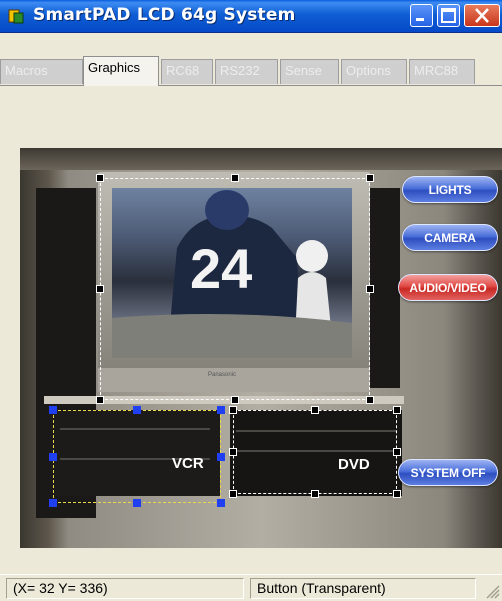 The height and width of the screenshot is (601, 502). I want to click on window-title: SmartPAD LCD 64g System, so click(164, 15).